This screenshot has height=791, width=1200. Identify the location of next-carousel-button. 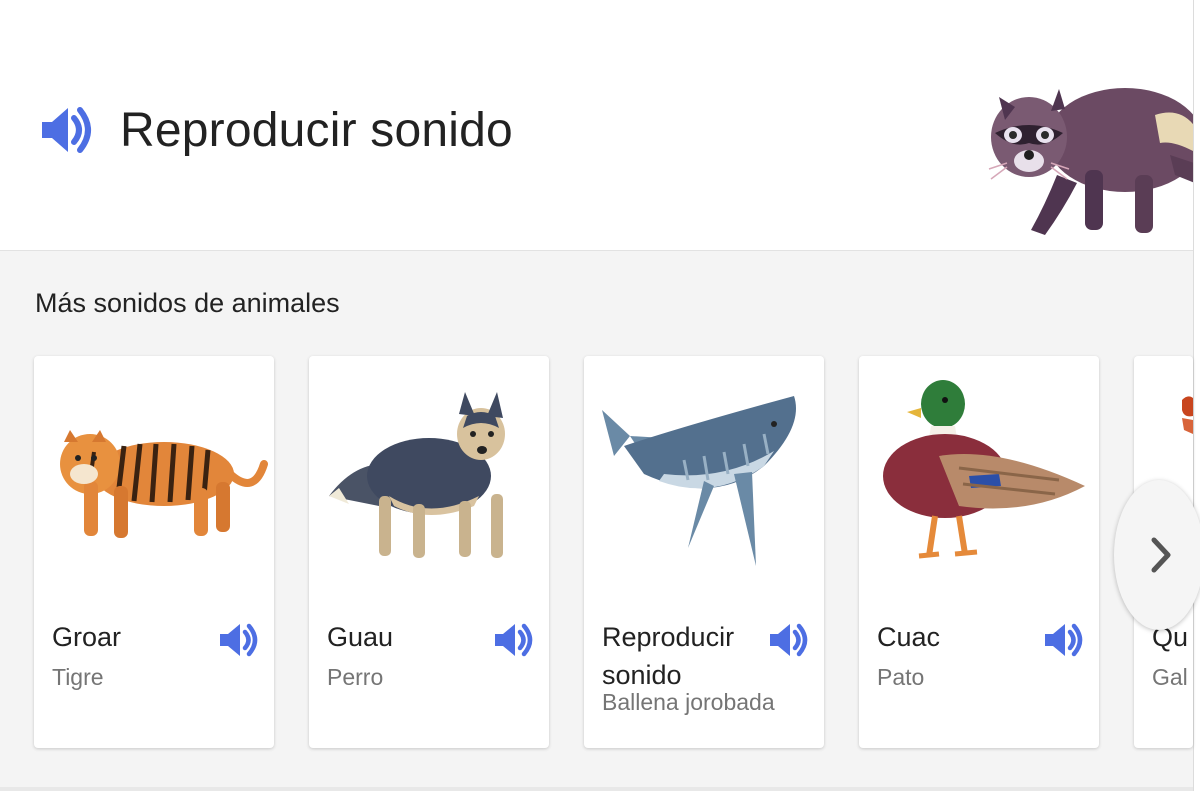
(1157, 555).